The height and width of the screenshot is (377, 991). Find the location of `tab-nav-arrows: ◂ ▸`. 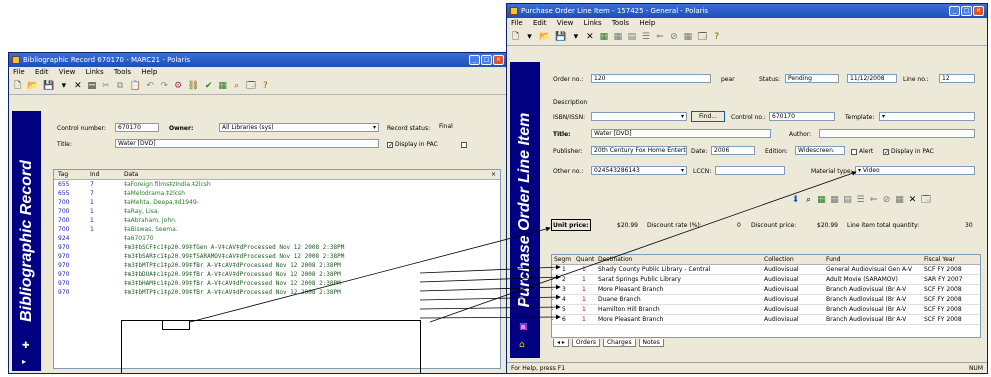

tab-nav-arrows: ◂ ▸ is located at coordinates (561, 343).